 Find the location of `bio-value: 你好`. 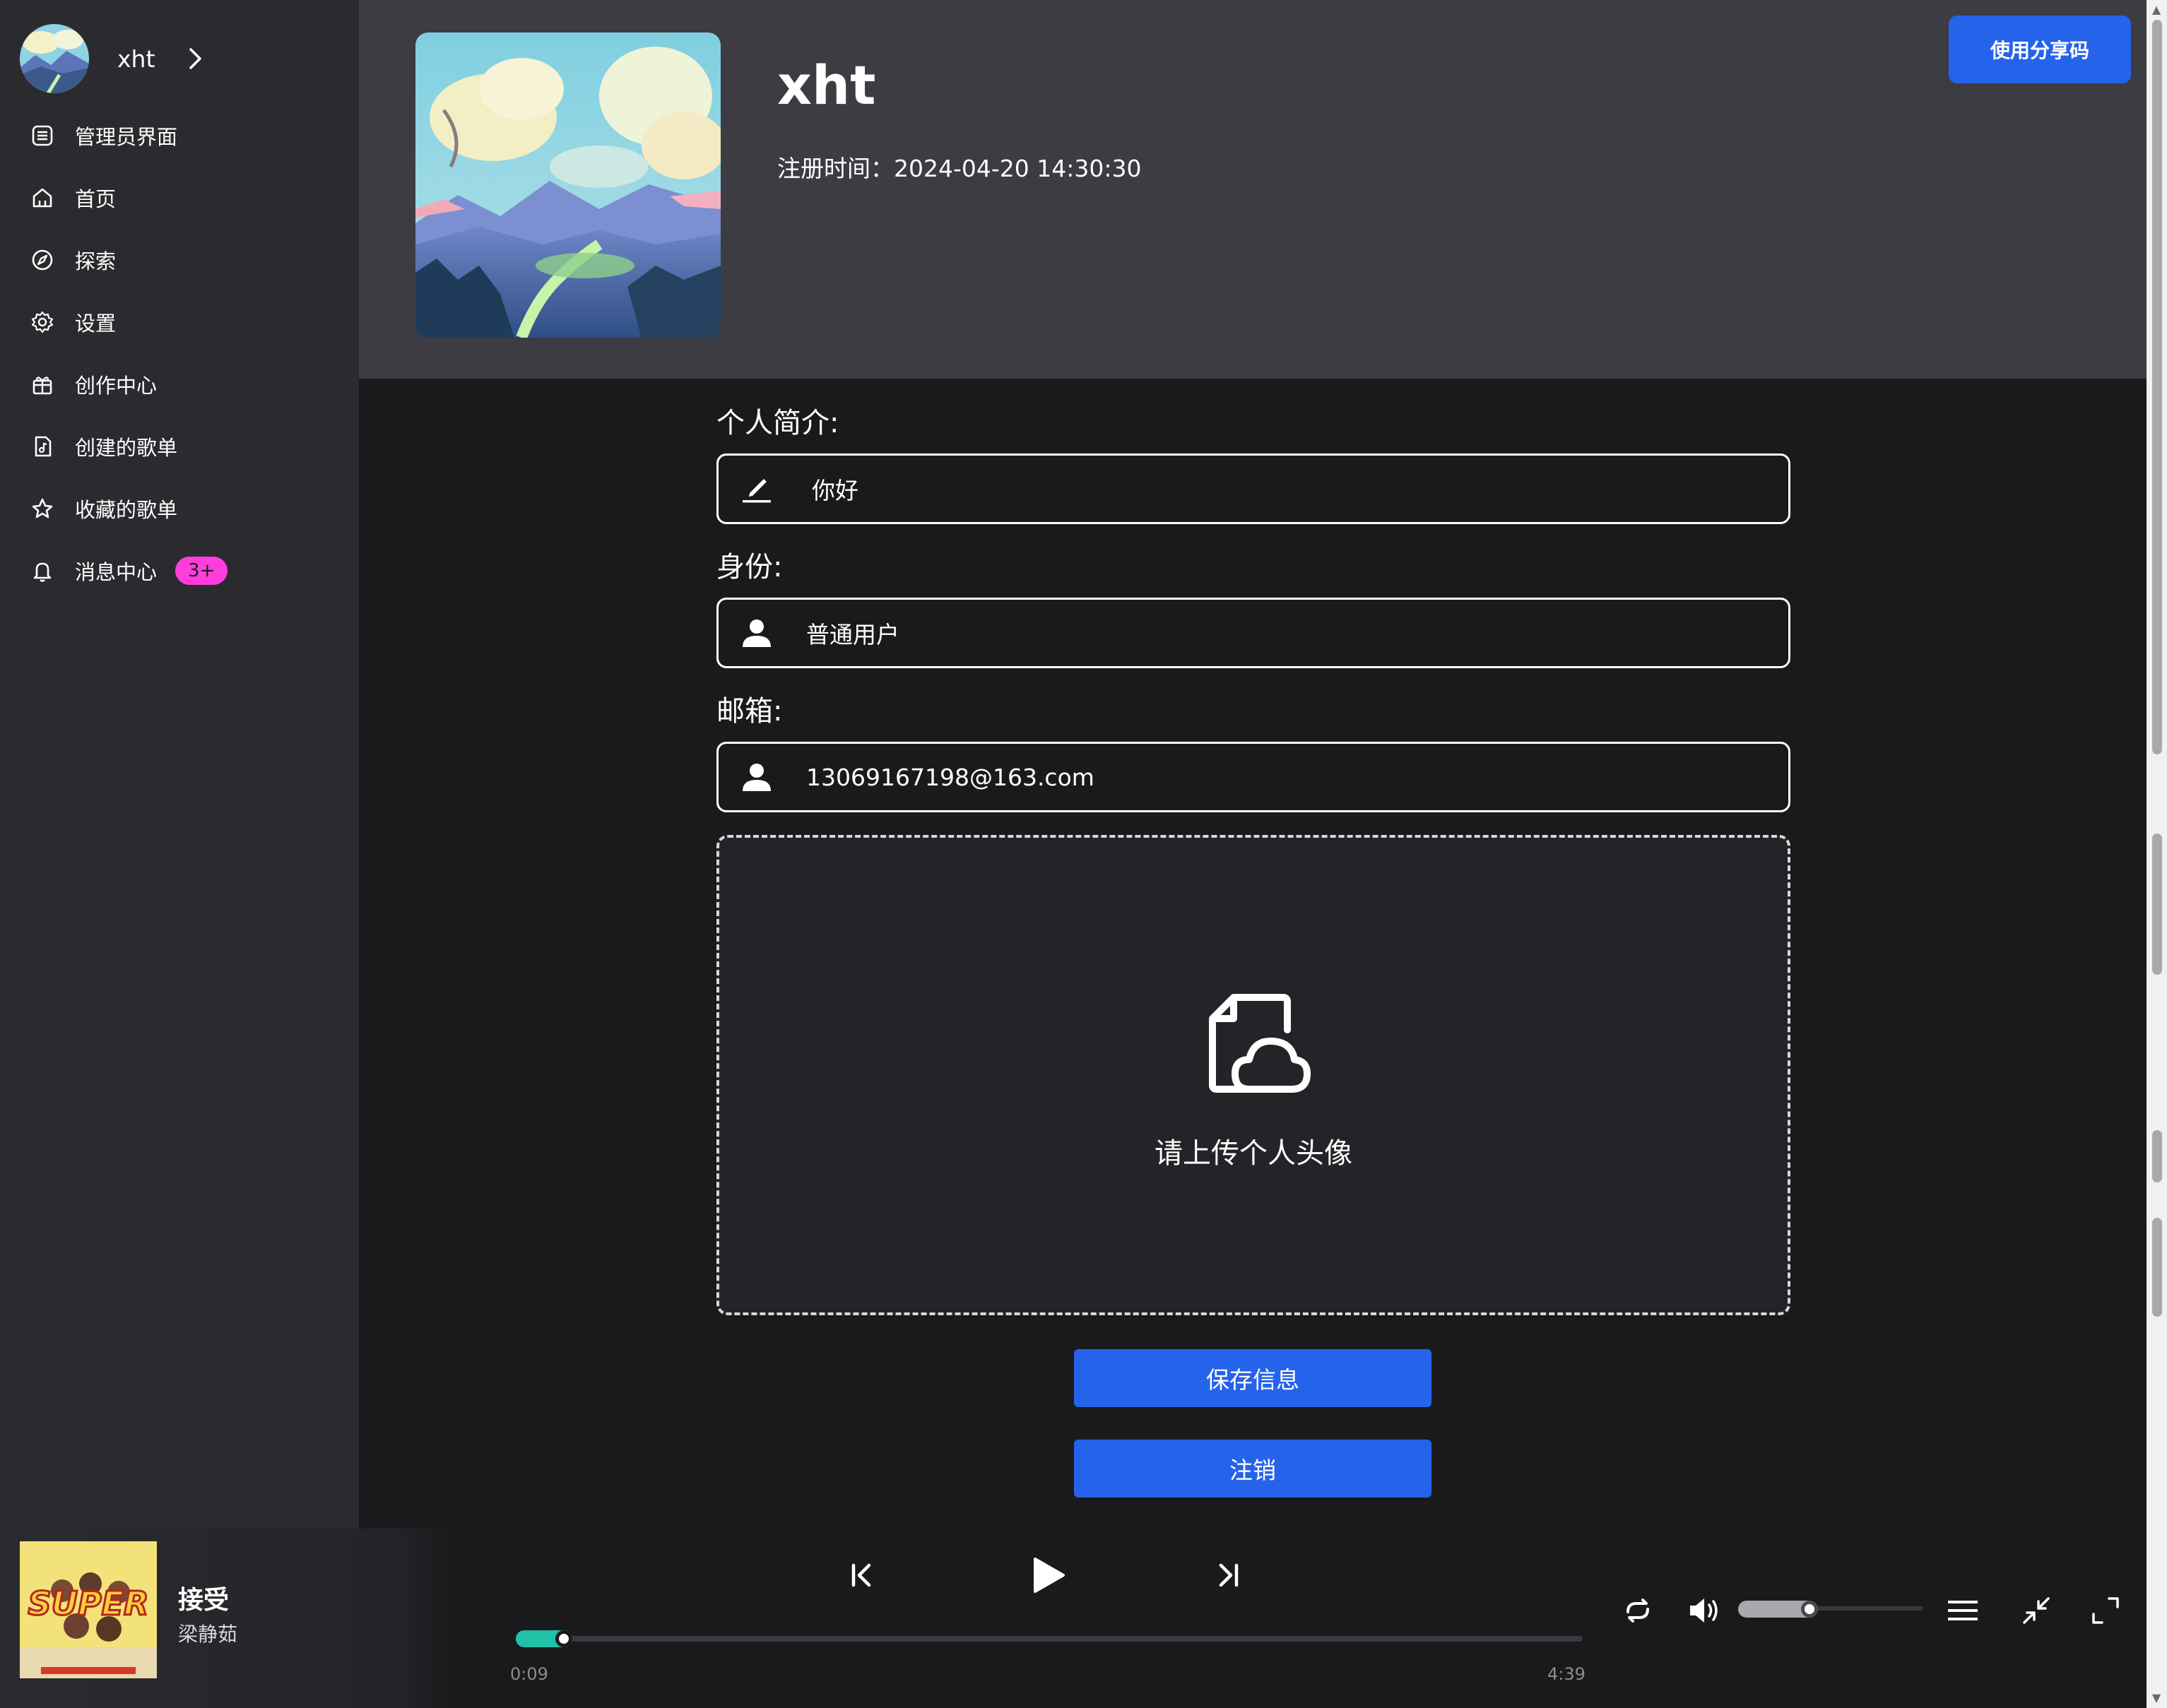

bio-value: 你好 is located at coordinates (835, 490).